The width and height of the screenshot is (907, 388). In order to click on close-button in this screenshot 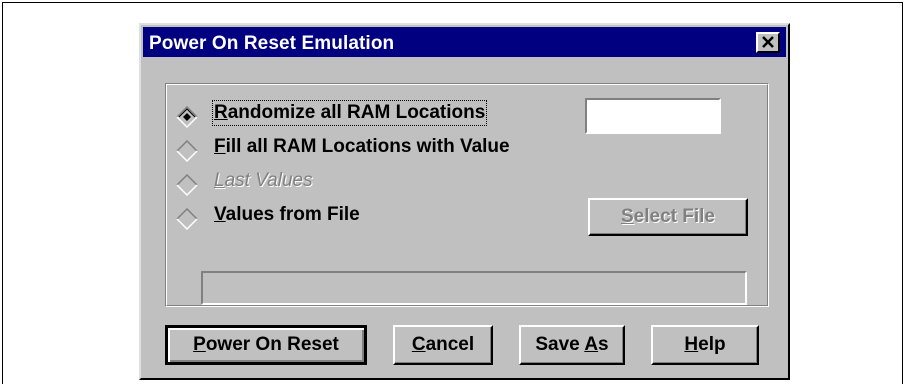, I will do `click(768, 42)`.